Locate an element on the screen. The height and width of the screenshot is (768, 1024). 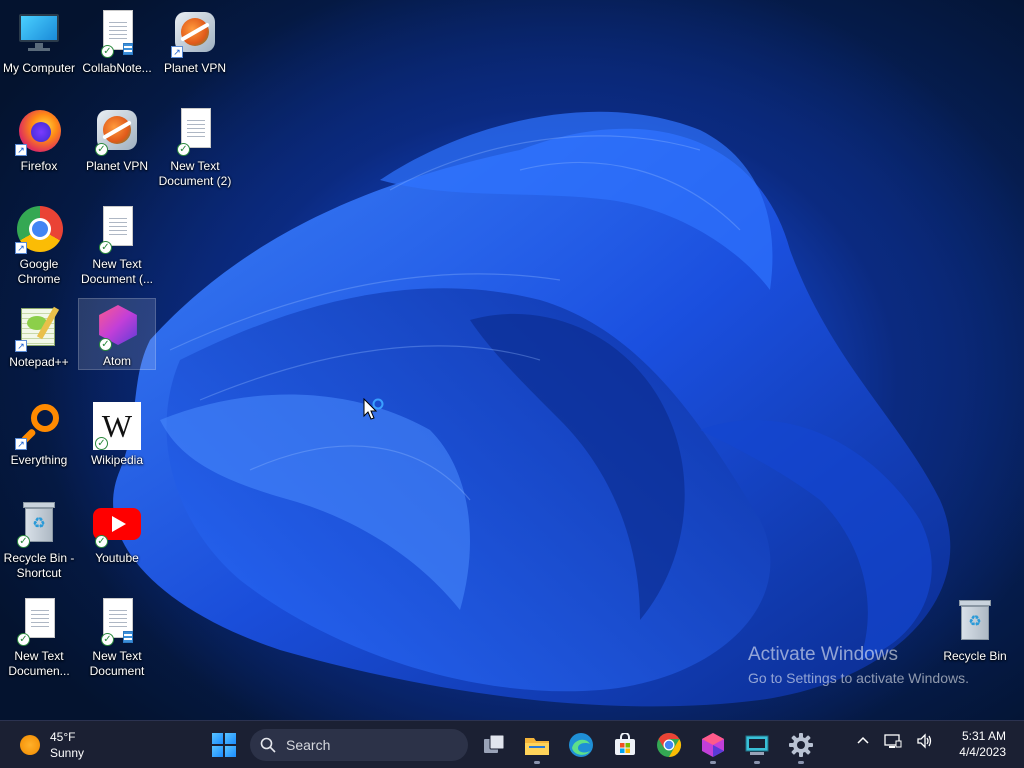
desktop-icon-label: Wikipedia is located at coordinates (117, 460).